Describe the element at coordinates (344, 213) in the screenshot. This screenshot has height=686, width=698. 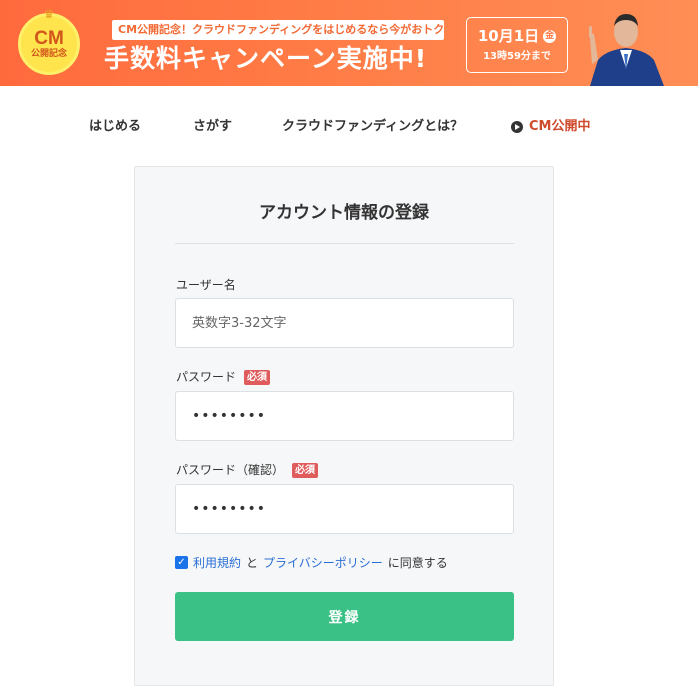
I see `form-title: アカウント情報の登録` at that location.